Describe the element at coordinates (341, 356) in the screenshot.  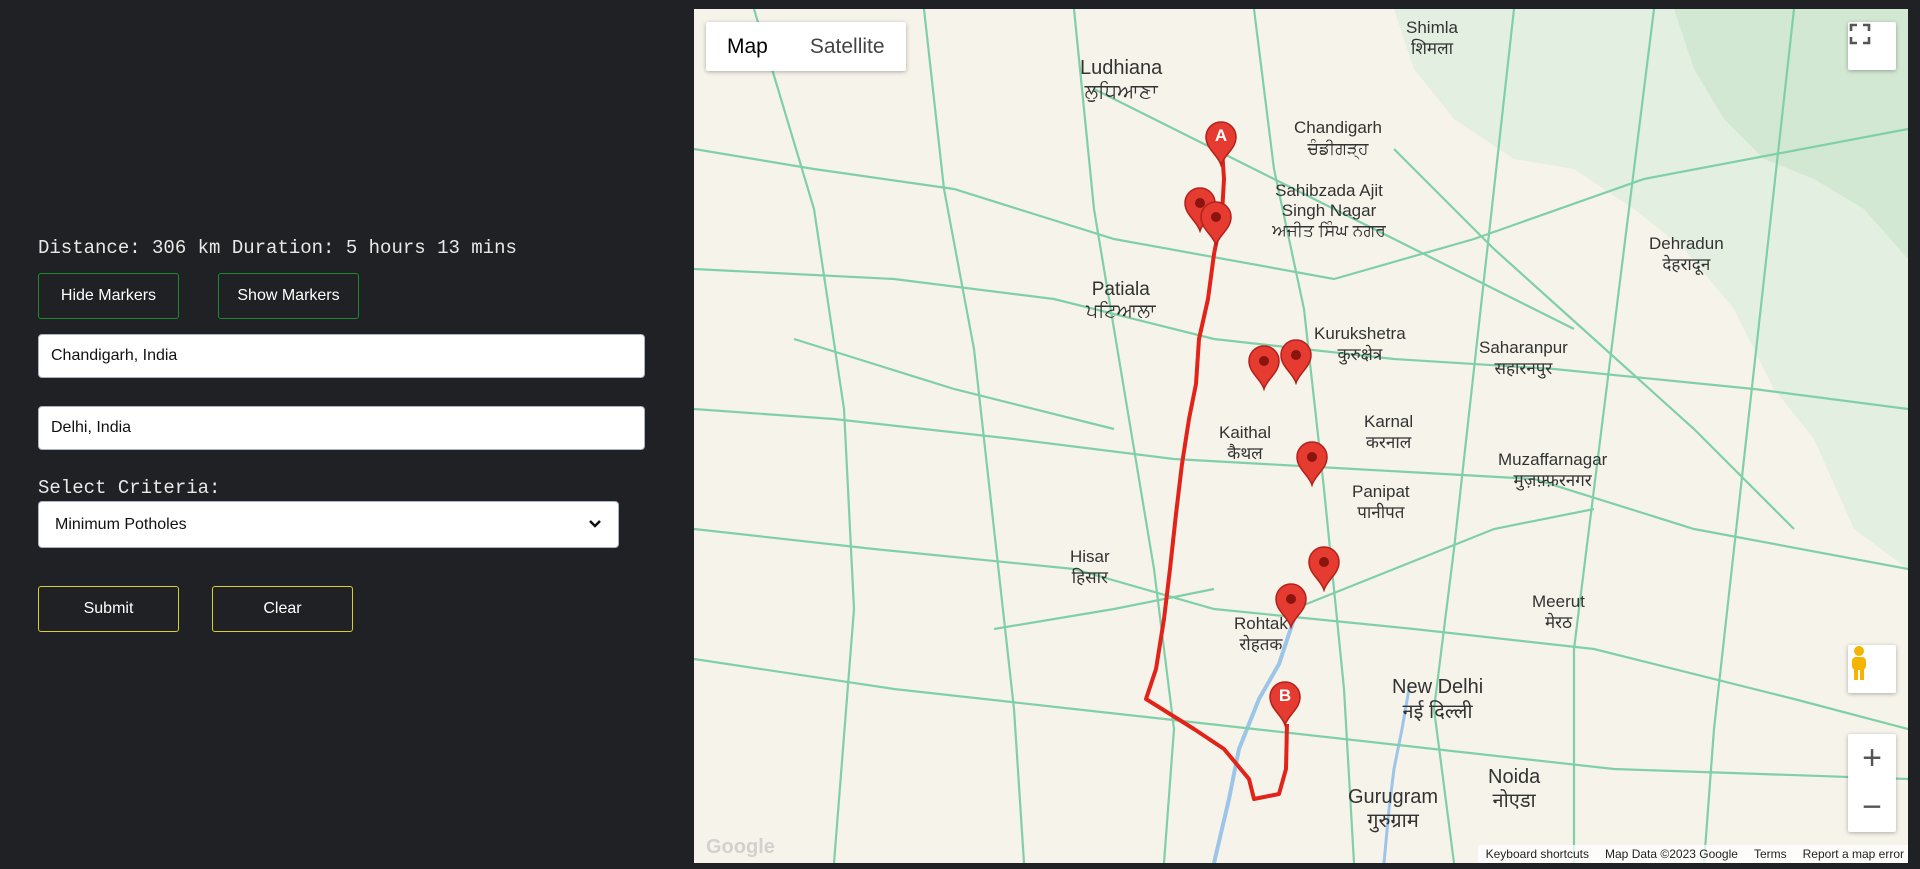
I see `origin-input` at that location.